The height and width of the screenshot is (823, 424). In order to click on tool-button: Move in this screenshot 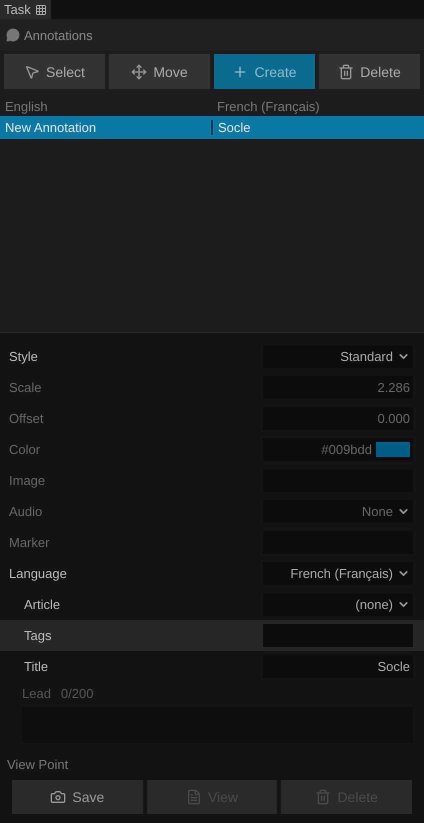, I will do `click(159, 71)`.